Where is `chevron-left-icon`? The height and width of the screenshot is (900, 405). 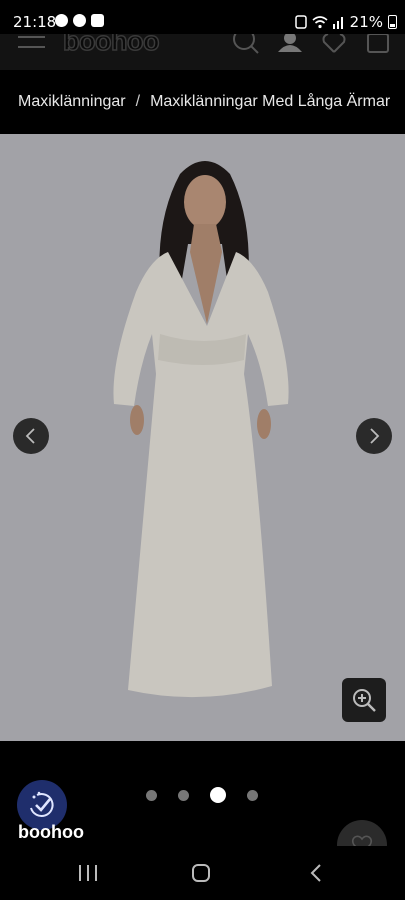 chevron-left-icon is located at coordinates (30, 436).